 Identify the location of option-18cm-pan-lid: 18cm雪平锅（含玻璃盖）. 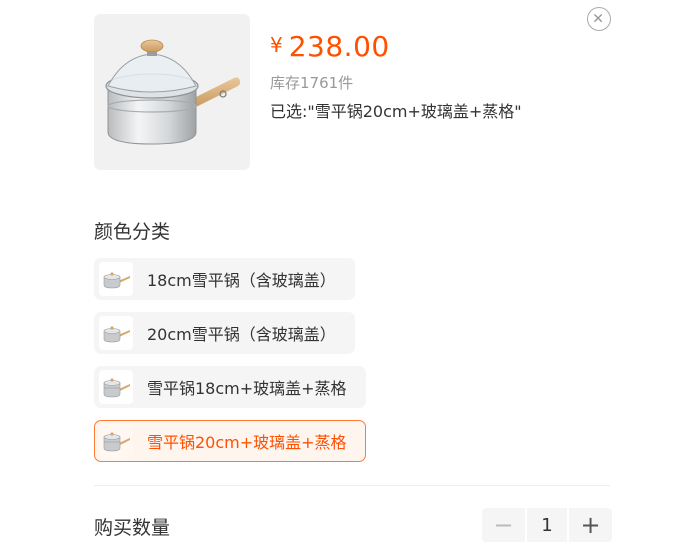
(224, 279).